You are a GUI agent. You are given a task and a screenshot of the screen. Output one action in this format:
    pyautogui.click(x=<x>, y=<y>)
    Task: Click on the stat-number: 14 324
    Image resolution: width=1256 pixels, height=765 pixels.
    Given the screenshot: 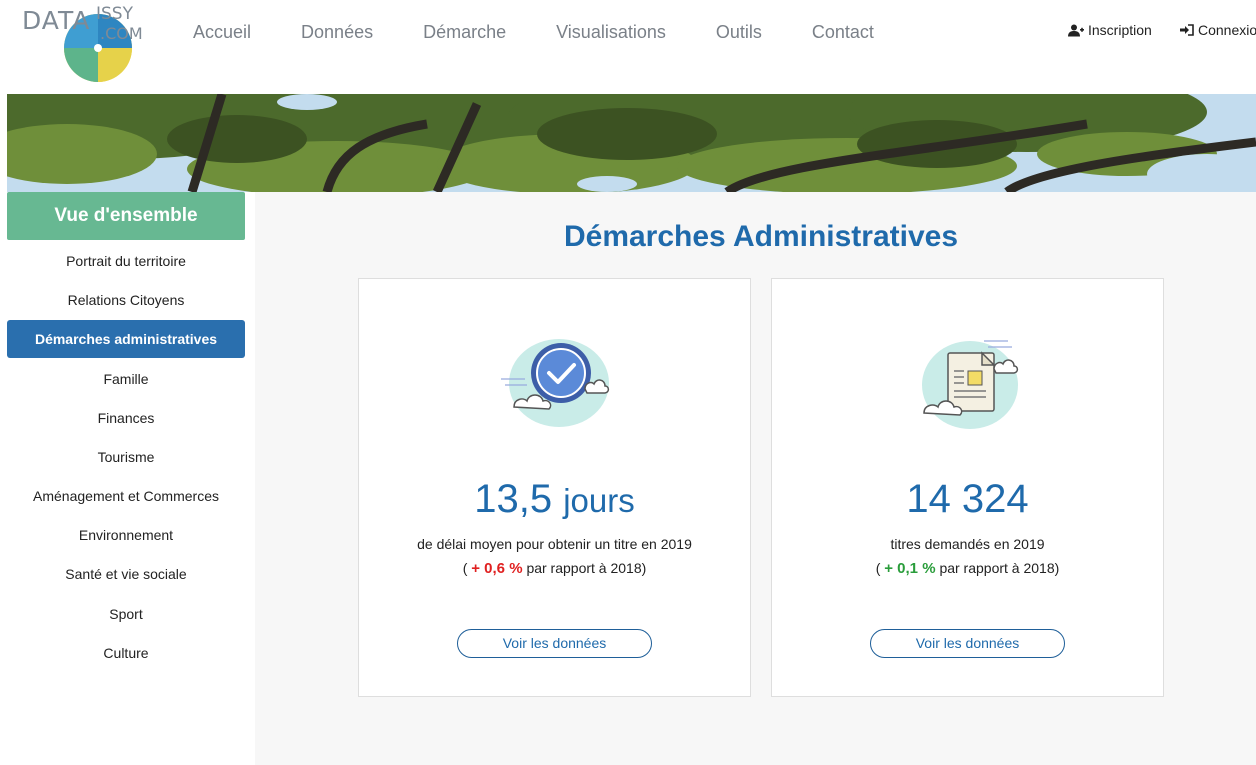 What is the action you would take?
    pyautogui.click(x=967, y=499)
    